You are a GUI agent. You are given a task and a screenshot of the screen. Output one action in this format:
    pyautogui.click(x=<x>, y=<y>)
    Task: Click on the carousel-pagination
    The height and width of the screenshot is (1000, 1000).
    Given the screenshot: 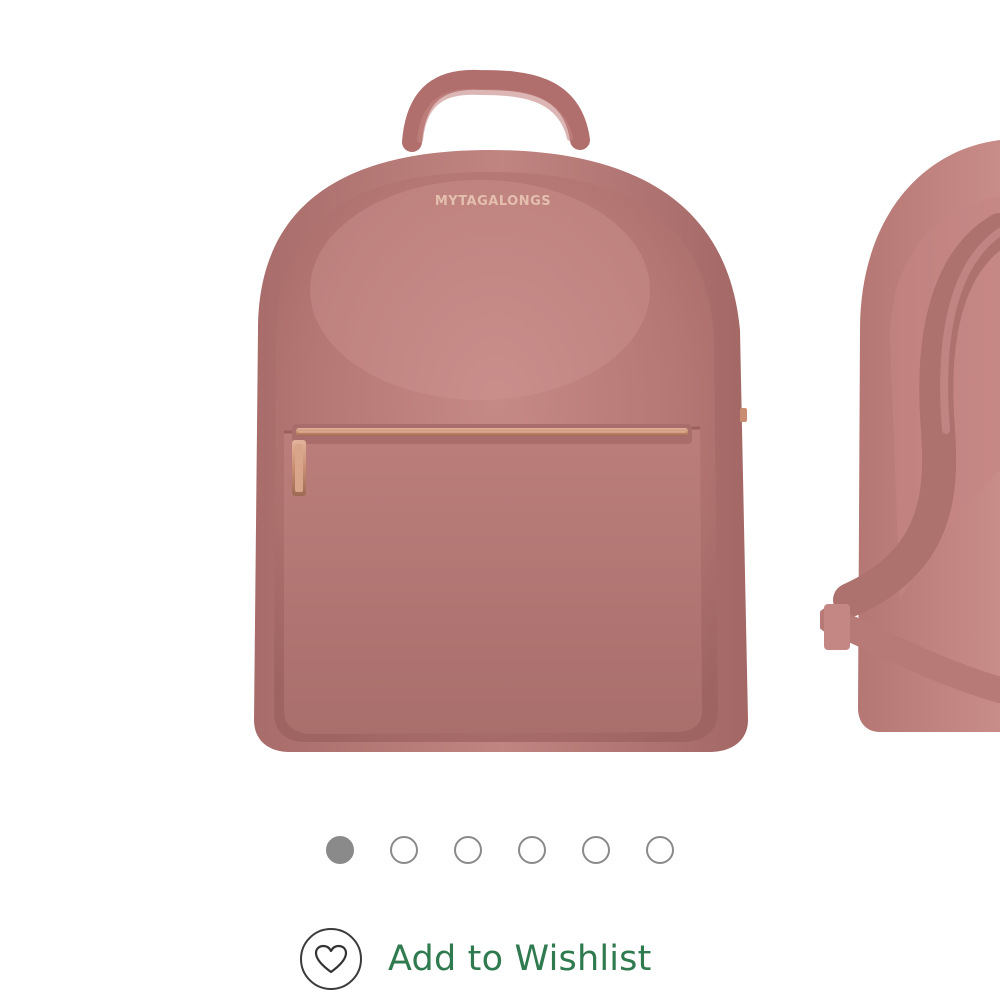 What is the action you would take?
    pyautogui.click(x=500, y=854)
    